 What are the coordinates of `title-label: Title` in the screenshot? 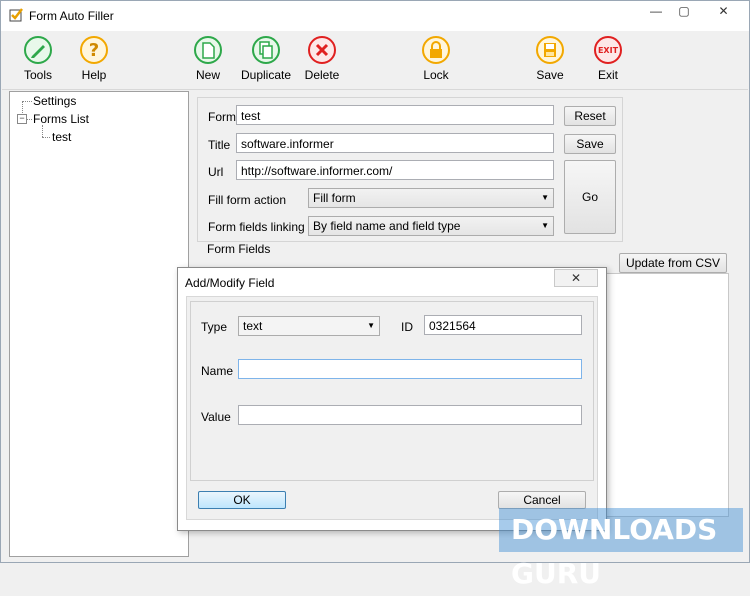 It's located at (219, 145).